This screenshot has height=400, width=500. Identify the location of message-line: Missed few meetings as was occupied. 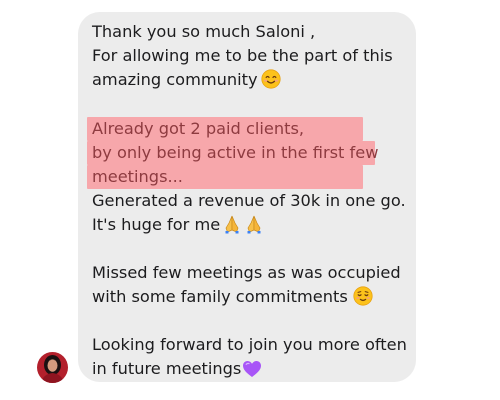
(246, 272).